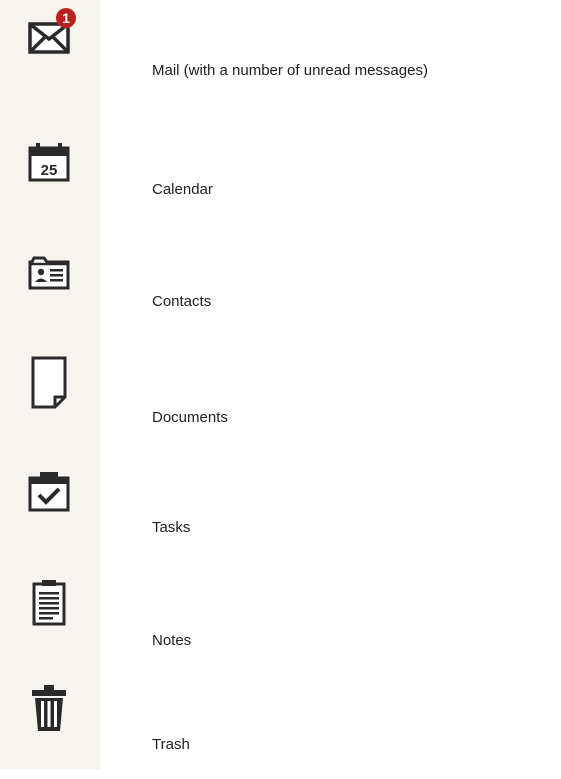 The image size is (561, 779). Describe the element at coordinates (182, 189) in the screenshot. I see `calendar-label: Calendar` at that location.